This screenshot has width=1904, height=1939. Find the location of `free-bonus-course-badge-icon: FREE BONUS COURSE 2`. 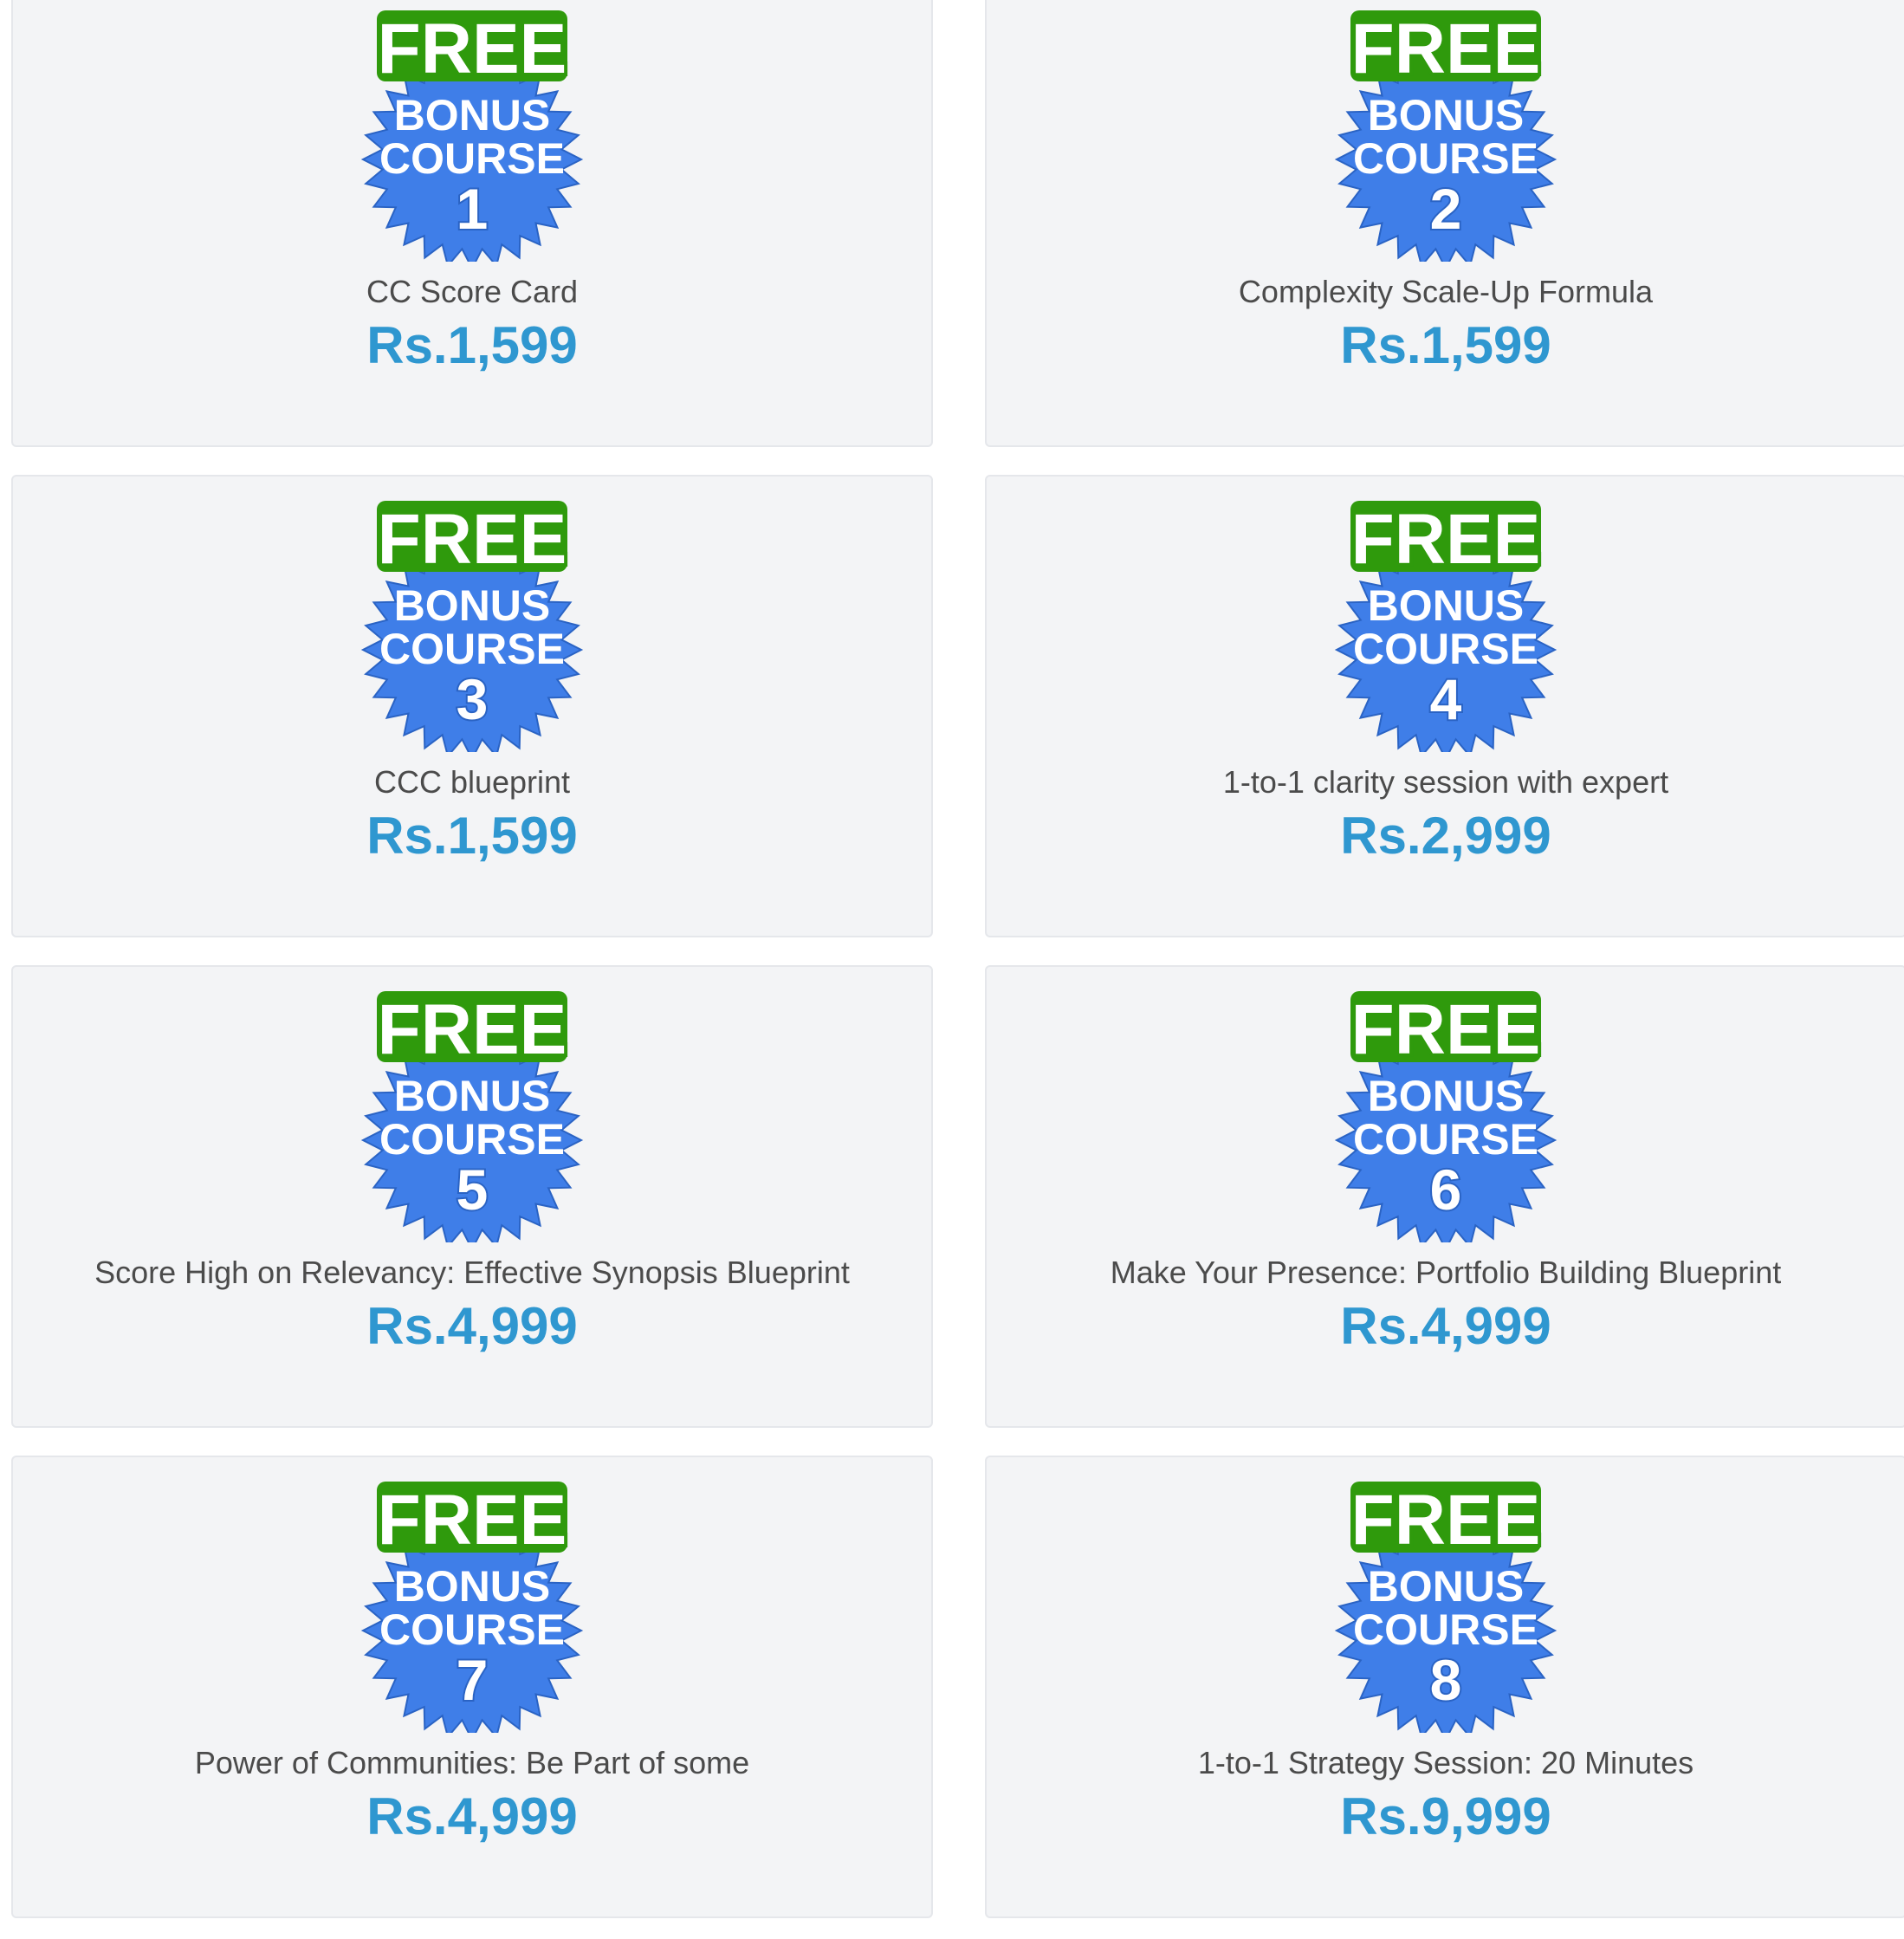

free-bonus-course-badge-icon: FREE BONUS COURSE 2 is located at coordinates (1445, 132).